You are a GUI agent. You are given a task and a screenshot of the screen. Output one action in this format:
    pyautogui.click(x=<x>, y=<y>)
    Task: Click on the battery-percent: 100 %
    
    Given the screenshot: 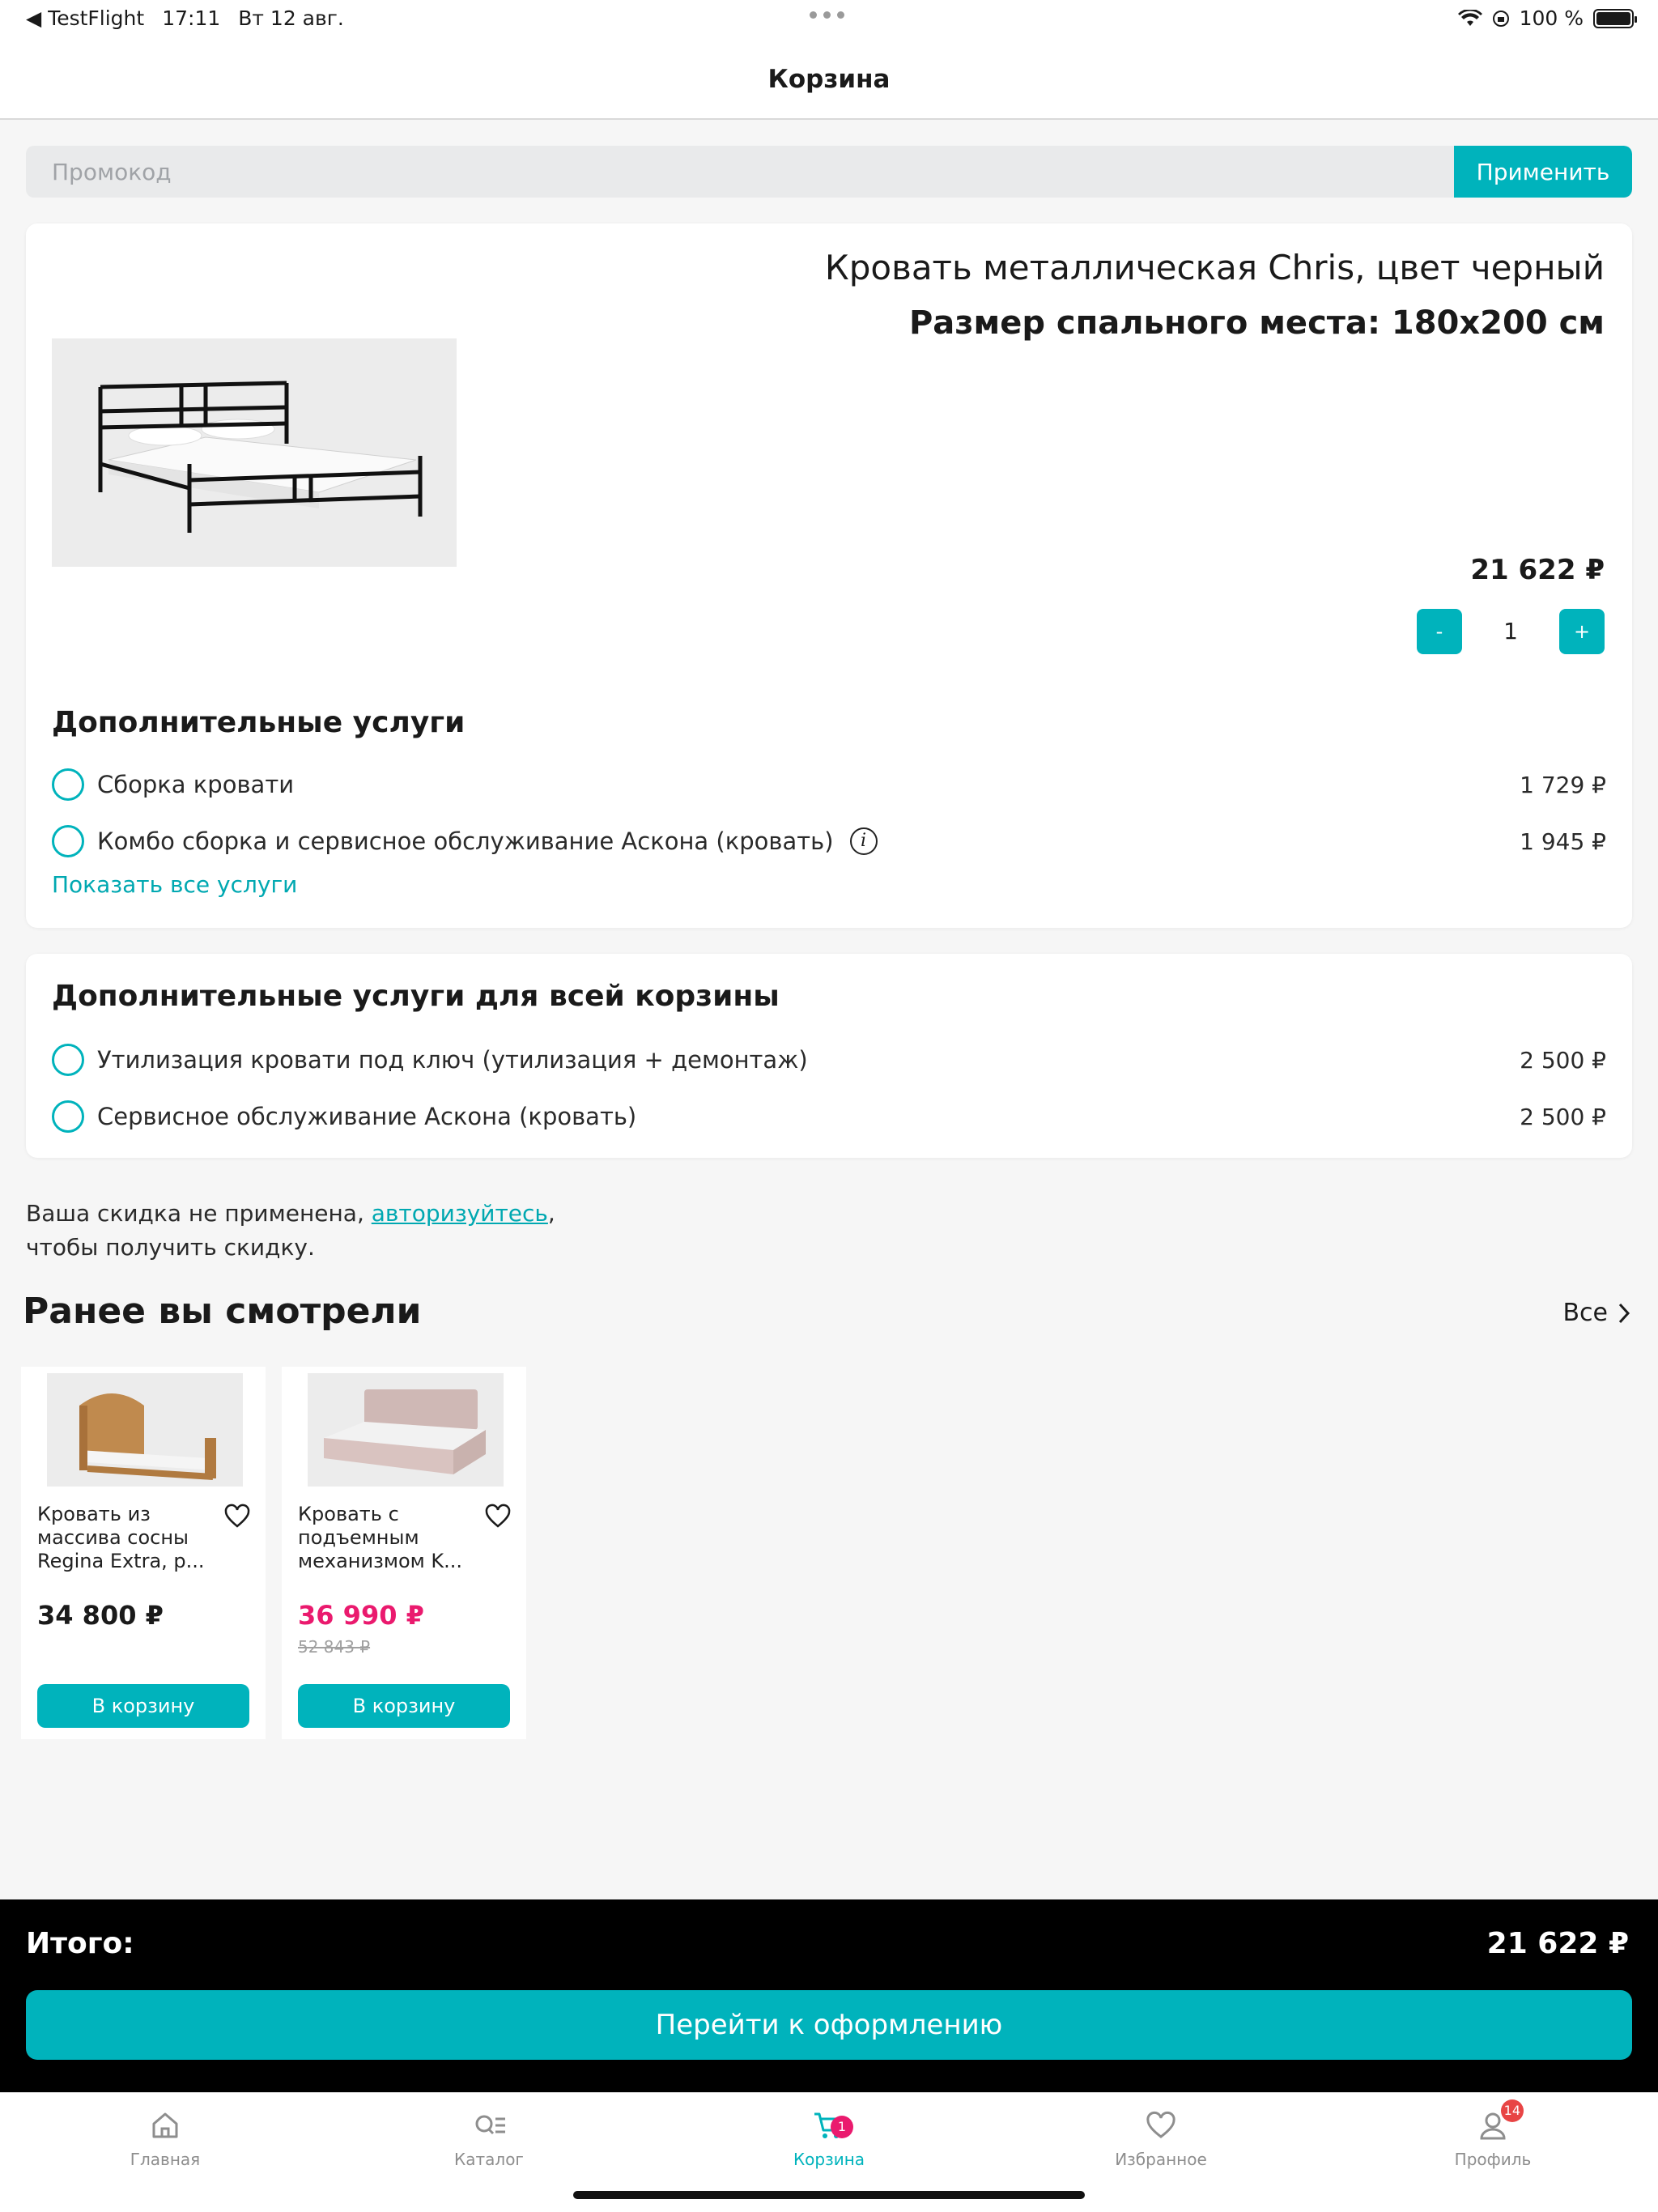 What is the action you would take?
    pyautogui.click(x=1551, y=18)
    